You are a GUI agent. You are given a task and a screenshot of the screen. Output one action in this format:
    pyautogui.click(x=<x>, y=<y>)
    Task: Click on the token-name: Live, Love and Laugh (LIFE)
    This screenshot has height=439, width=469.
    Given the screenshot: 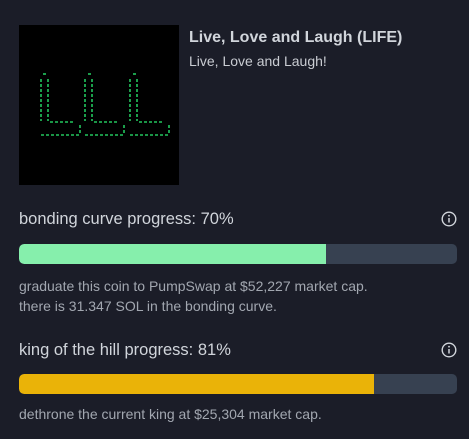 What is the action you would take?
    pyautogui.click(x=296, y=37)
    